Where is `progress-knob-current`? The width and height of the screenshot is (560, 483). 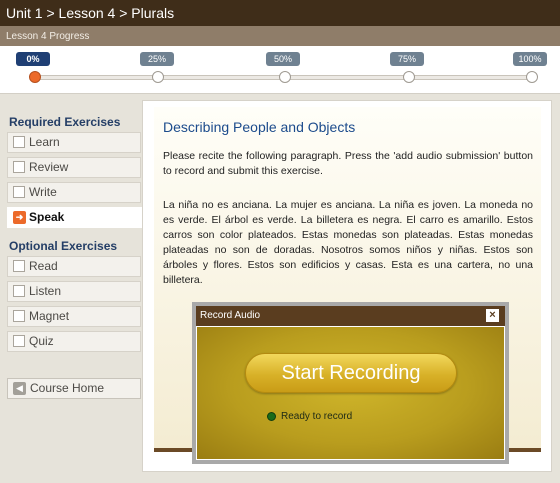 progress-knob-current is located at coordinates (35, 77).